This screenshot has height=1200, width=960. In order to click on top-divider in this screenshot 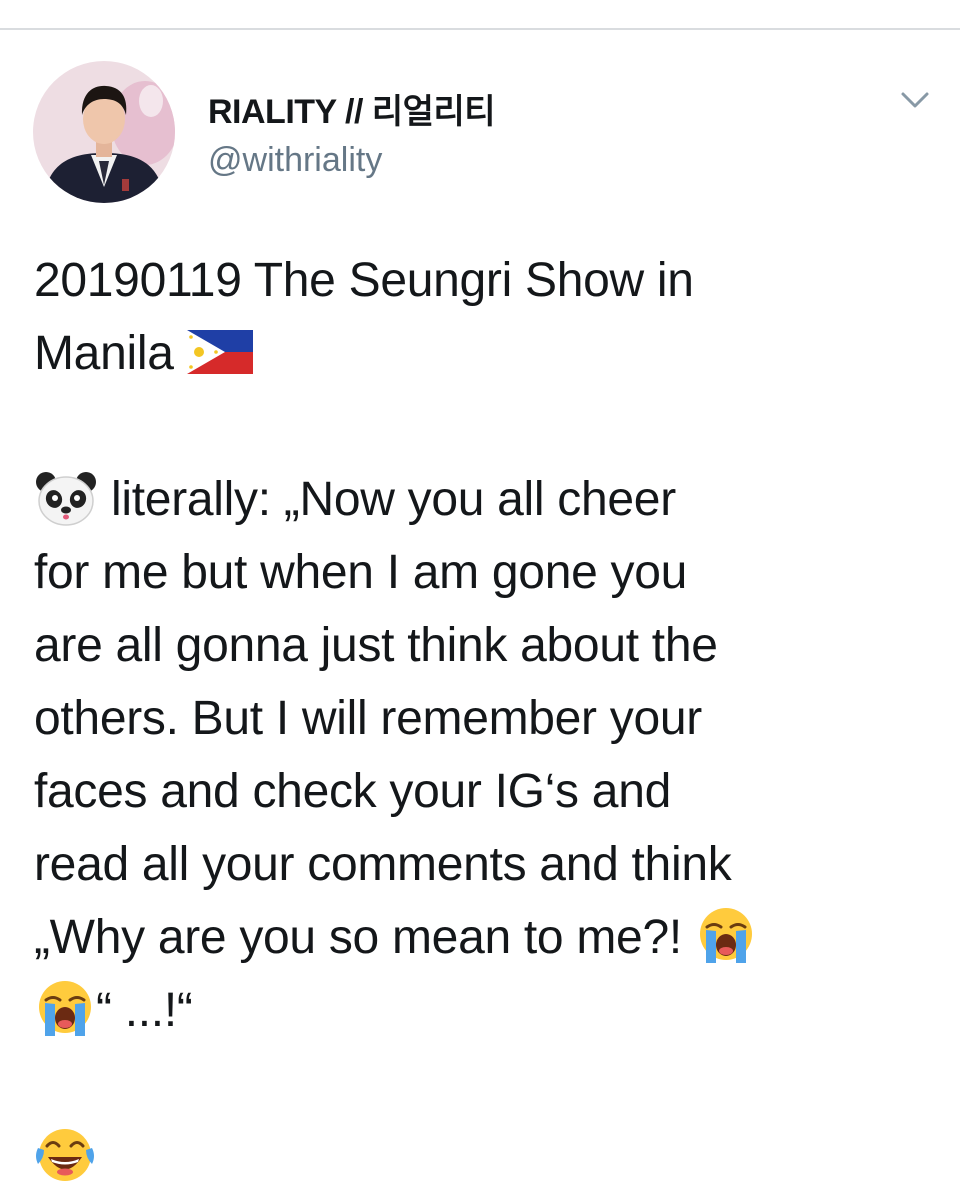, I will do `click(480, 29)`.